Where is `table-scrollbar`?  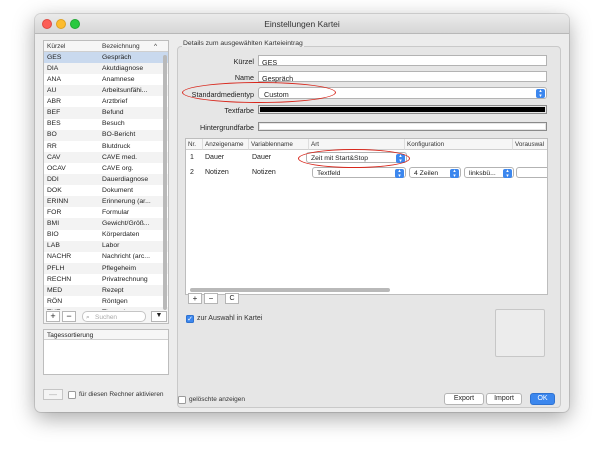 table-scrollbar is located at coordinates (290, 290).